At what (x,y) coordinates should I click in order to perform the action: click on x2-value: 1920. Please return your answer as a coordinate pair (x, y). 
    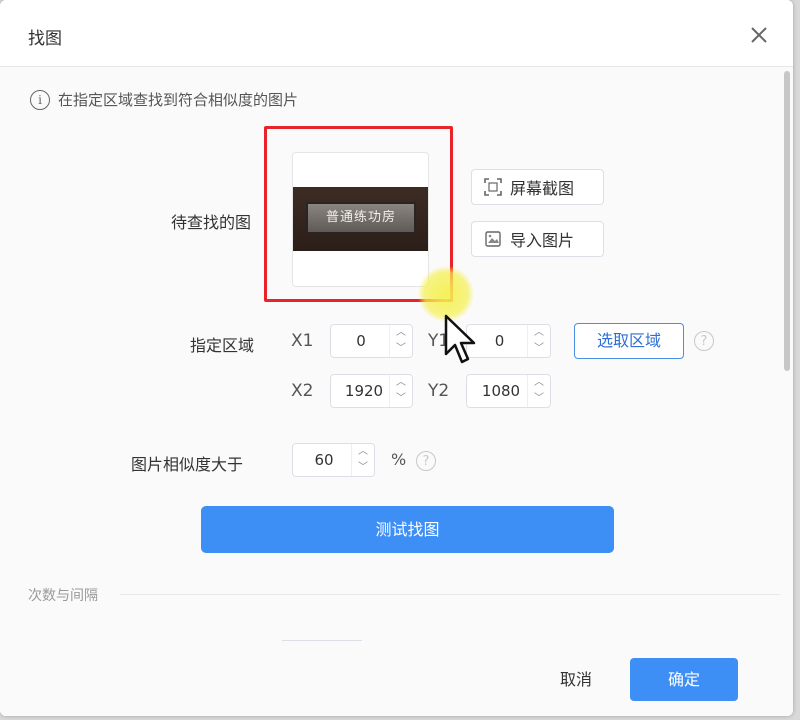
    Looking at the image, I should click on (364, 391).